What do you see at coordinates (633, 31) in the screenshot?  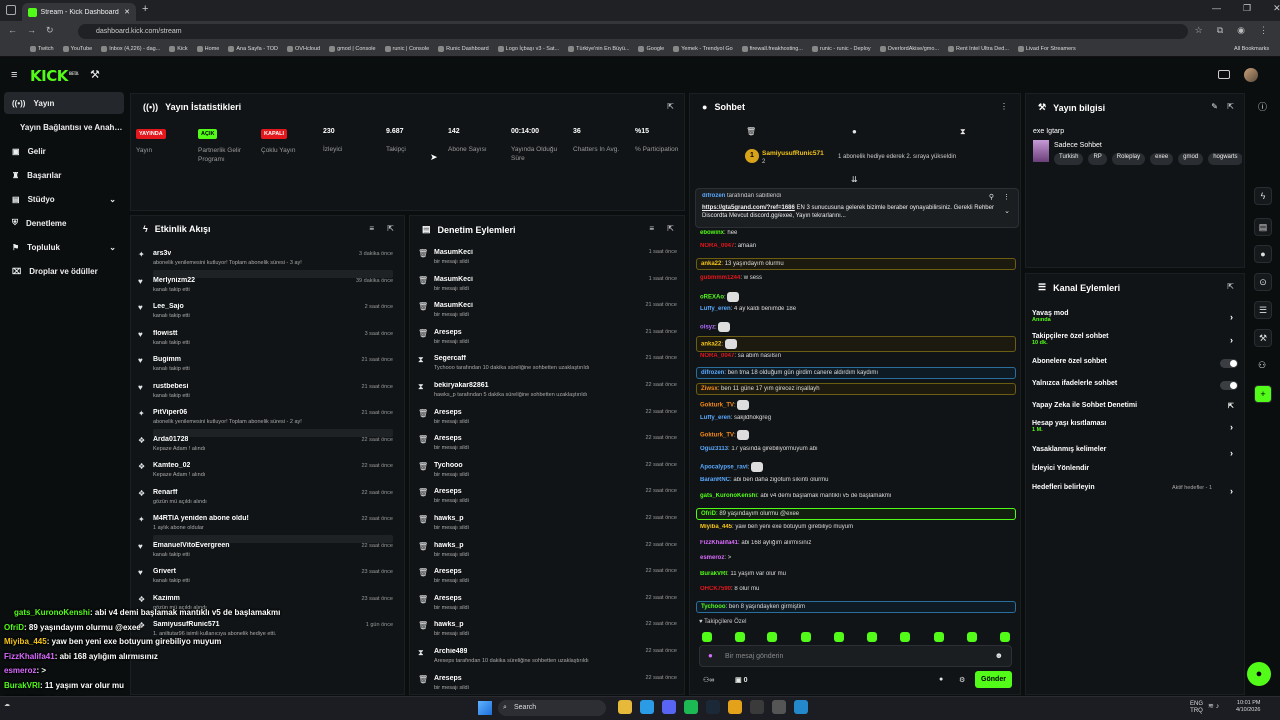 I see `address-bar: dashboard.kick.com/stream` at bounding box center [633, 31].